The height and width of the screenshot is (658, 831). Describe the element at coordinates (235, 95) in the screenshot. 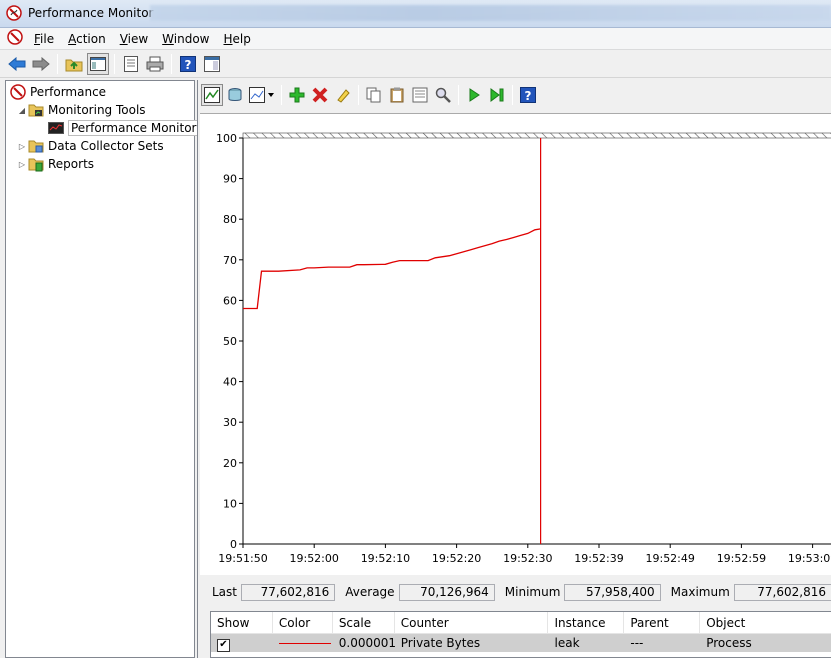

I see `view-log-data-button` at that location.